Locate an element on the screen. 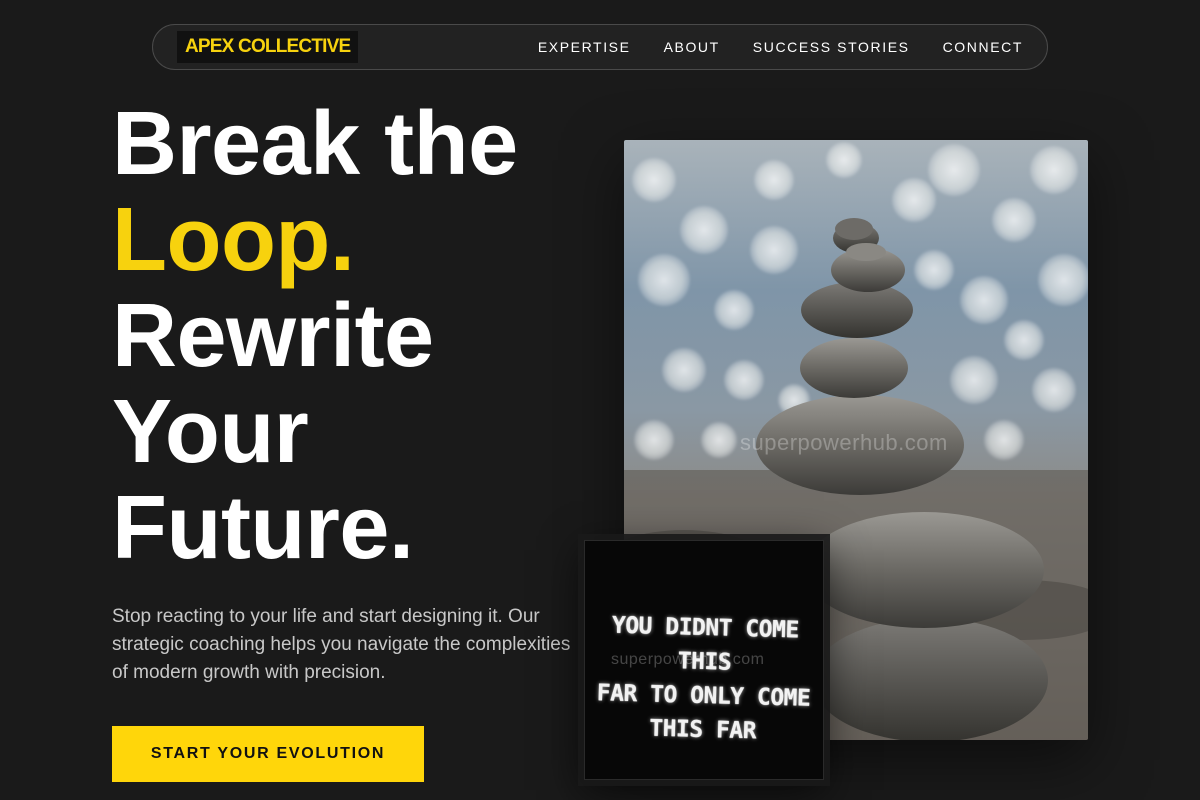 This screenshot has width=1200, height=800. headline-line-4: Your is located at coordinates (210, 432).